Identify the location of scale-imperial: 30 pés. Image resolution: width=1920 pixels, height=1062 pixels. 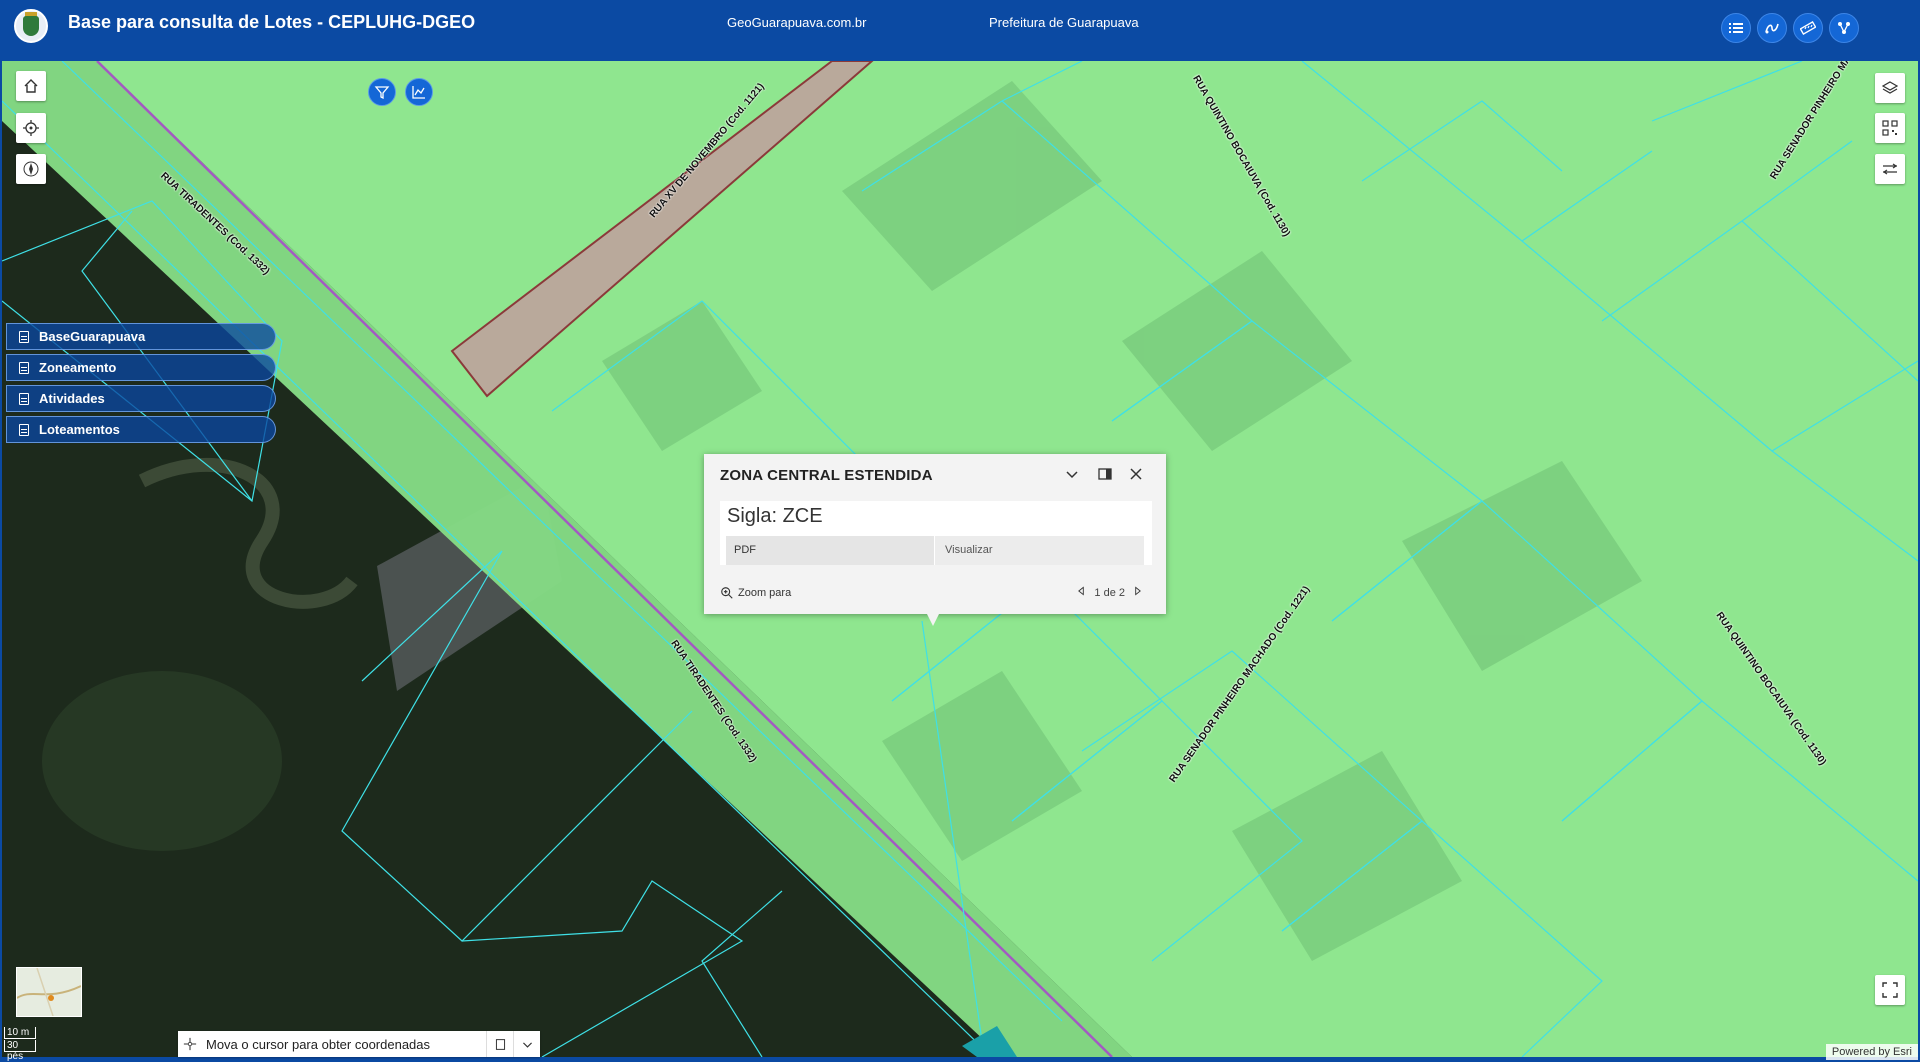
(20, 1051).